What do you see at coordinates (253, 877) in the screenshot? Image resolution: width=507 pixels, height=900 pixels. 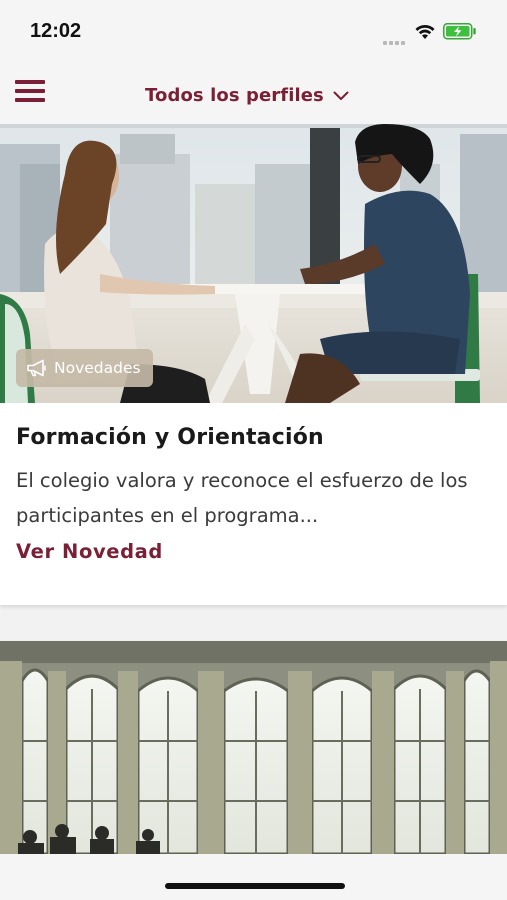 I see `home-indicator-area` at bounding box center [253, 877].